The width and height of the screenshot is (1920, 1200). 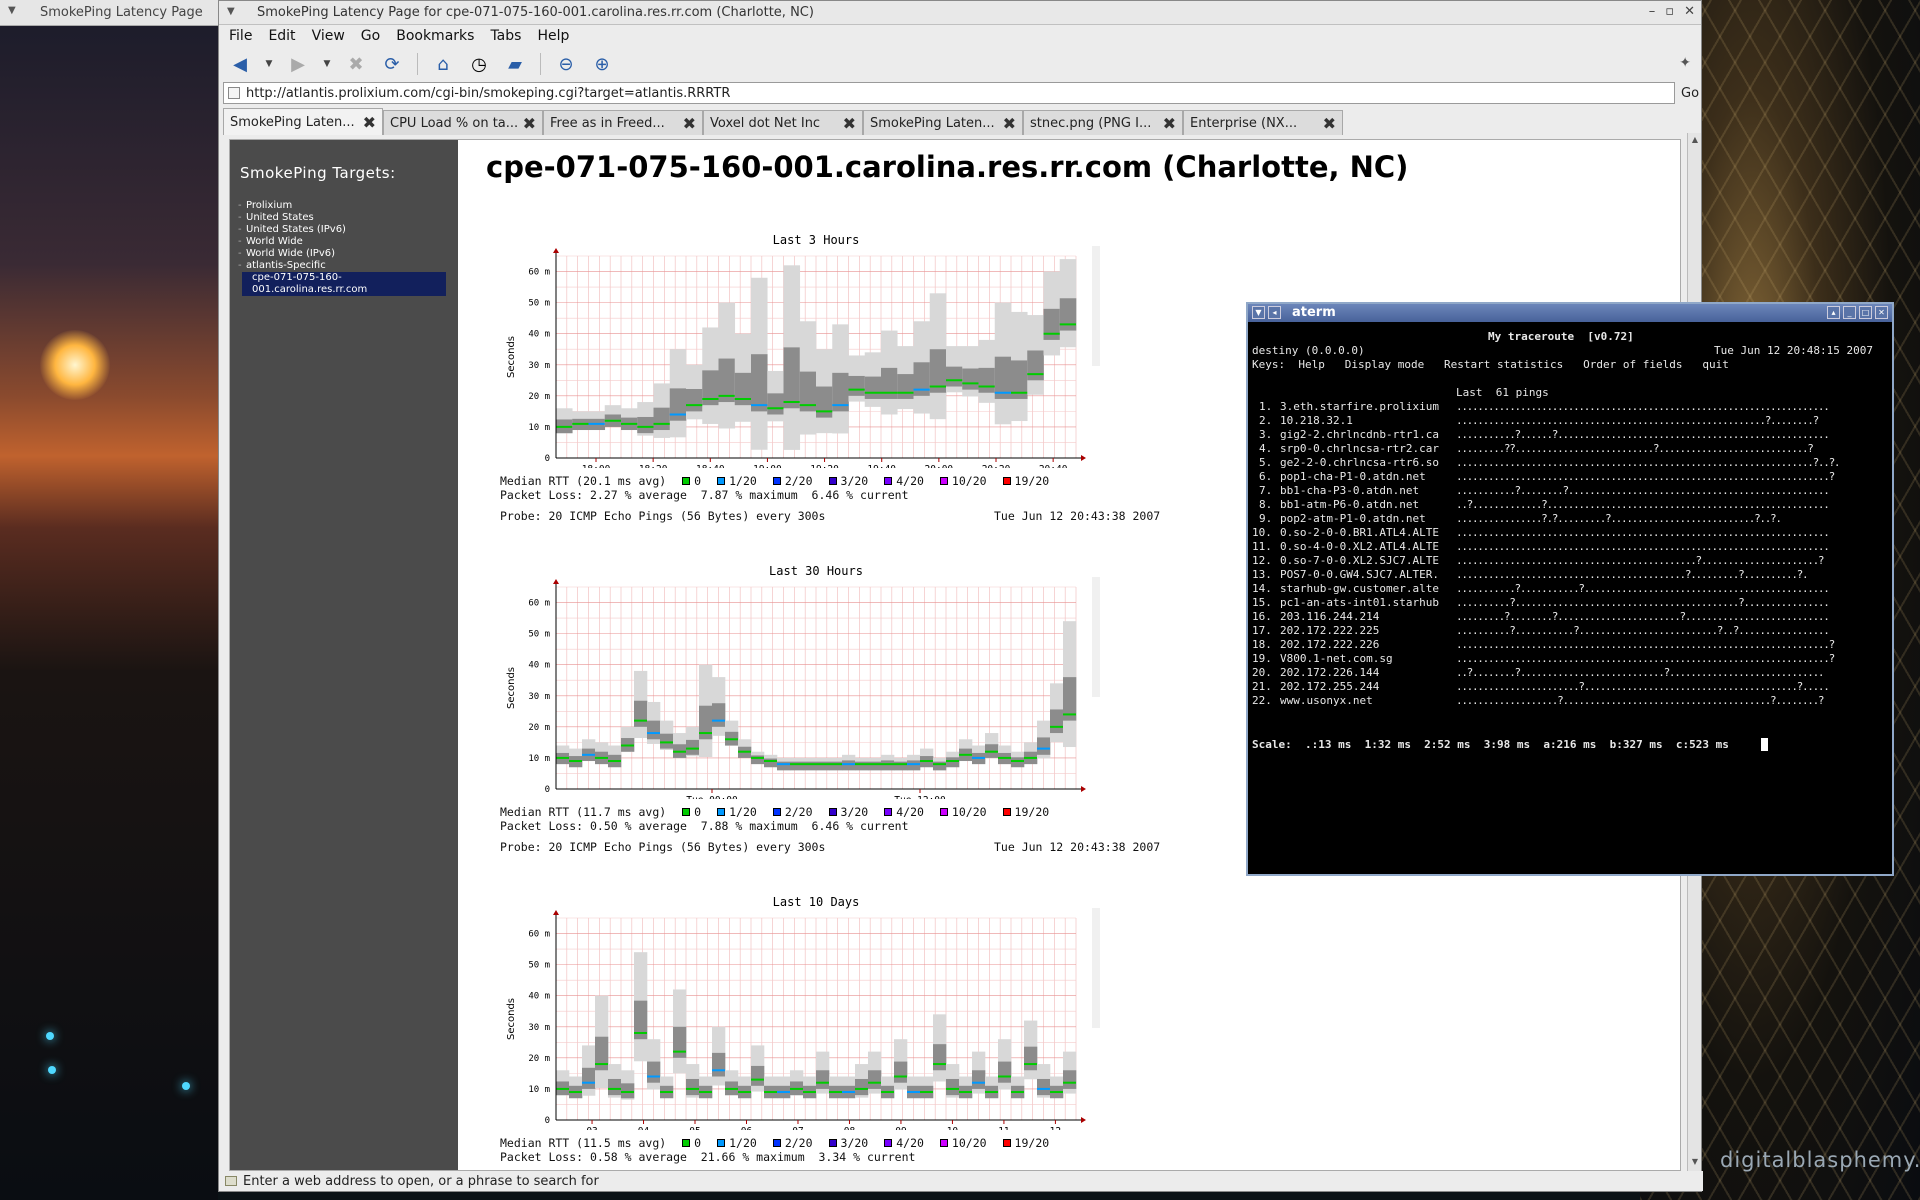 What do you see at coordinates (1359, 434) in the screenshot?
I see `mtr-hop-host: gig2-2.chrlncdnb-rtr1.ca` at bounding box center [1359, 434].